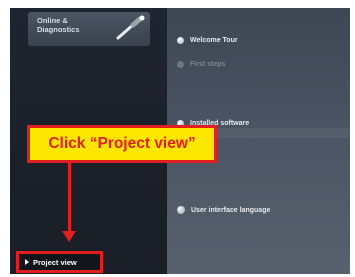 The image size is (355, 277). What do you see at coordinates (27, 262) in the screenshot?
I see `play-triangle-icon` at bounding box center [27, 262].